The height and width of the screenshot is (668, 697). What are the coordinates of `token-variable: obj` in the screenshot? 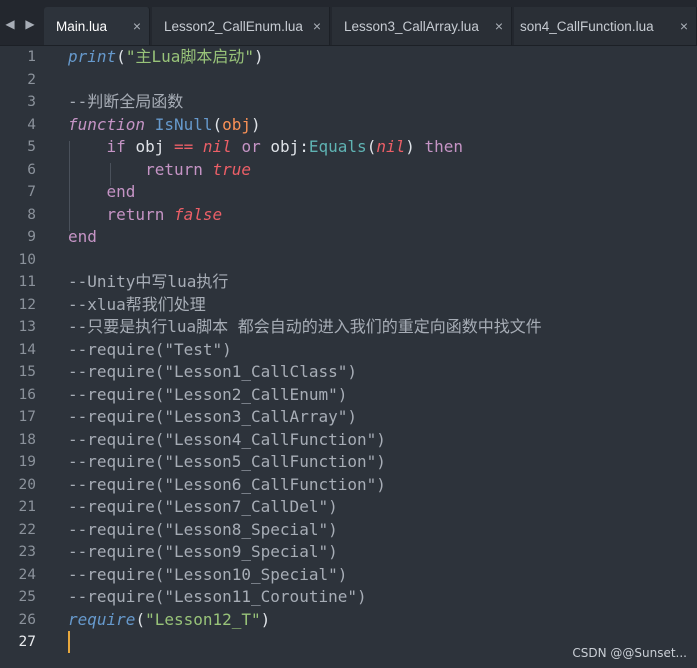 It's located at (285, 146).